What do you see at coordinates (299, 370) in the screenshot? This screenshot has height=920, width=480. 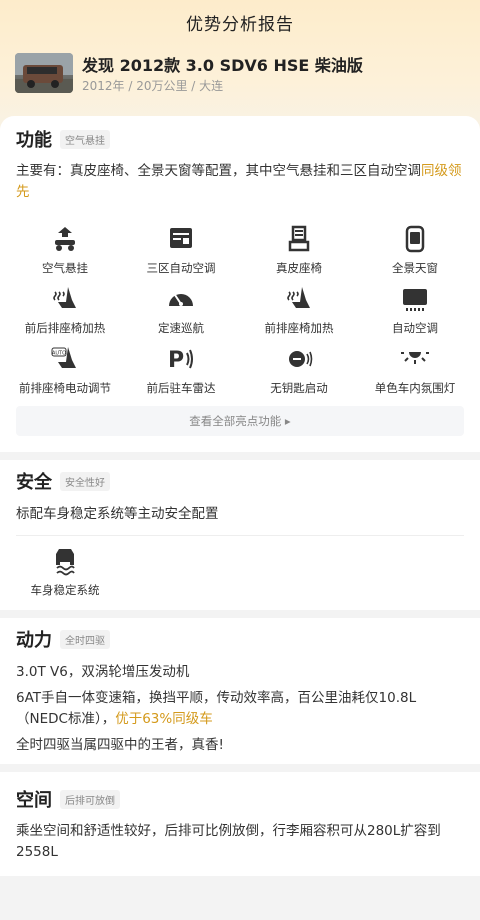 I see `feature-item: 无钥匙启动` at bounding box center [299, 370].